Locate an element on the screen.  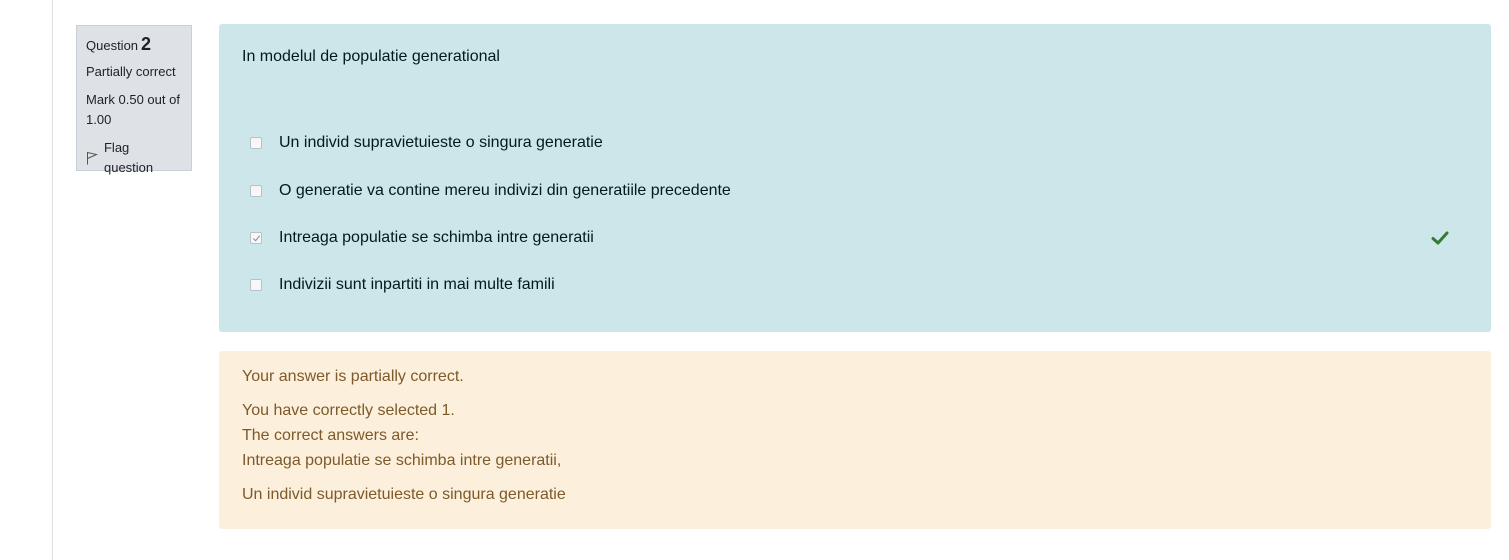
flag-icon is located at coordinates (92, 158).